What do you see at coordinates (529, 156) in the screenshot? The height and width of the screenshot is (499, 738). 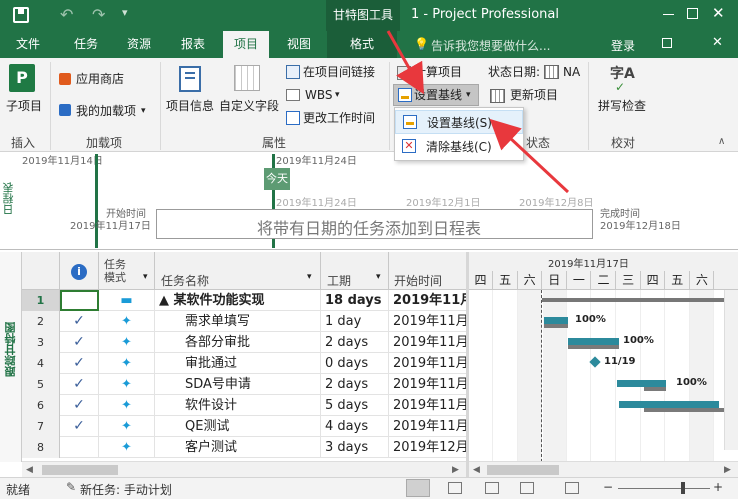 I see `arrow-to-menu-item` at bounding box center [529, 156].